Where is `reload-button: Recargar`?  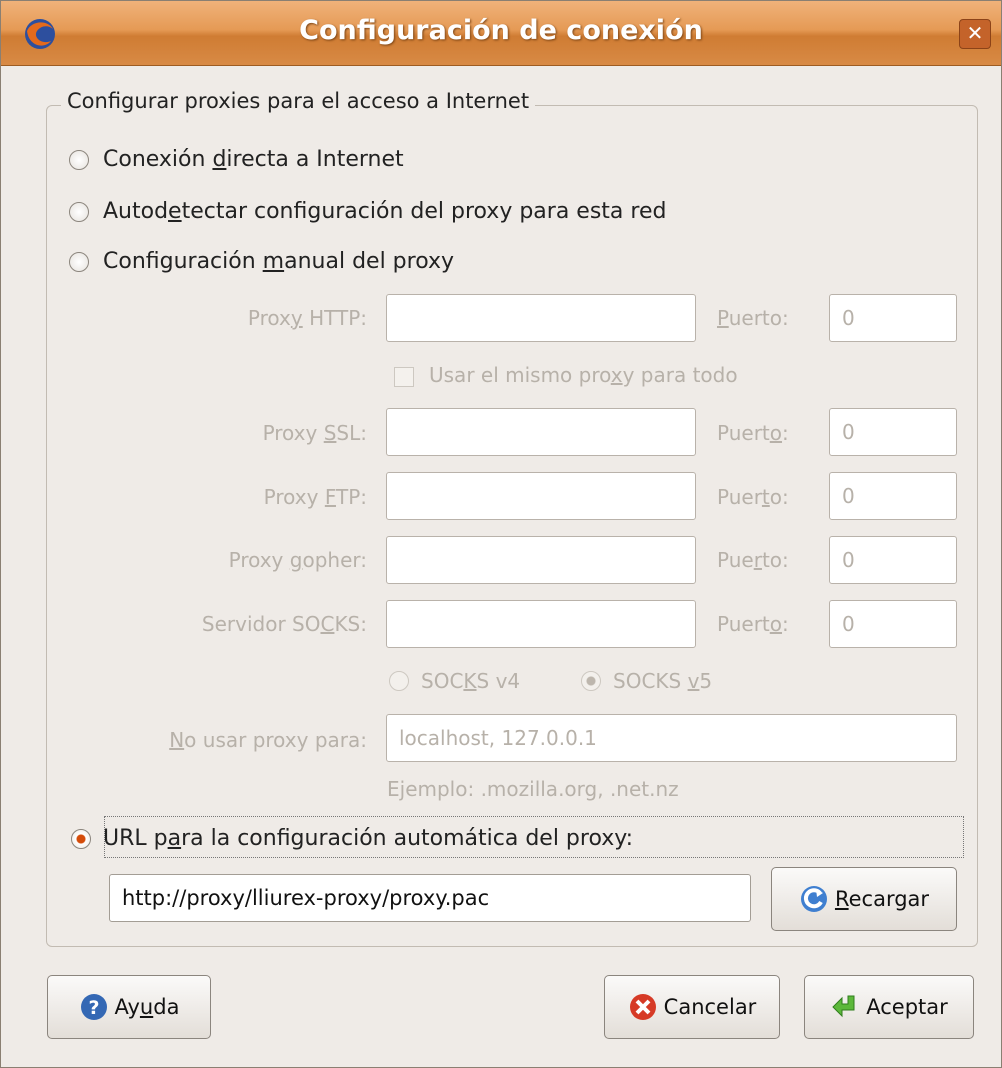
reload-button: Recargar is located at coordinates (864, 899).